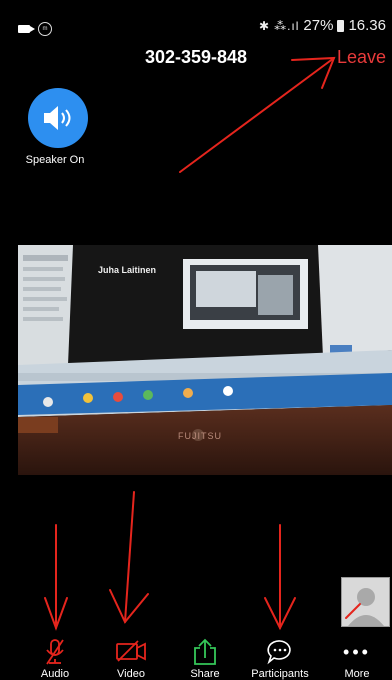 This screenshot has width=392, height=680. I want to click on signal-icon: ⁂.ıl, so click(287, 25).